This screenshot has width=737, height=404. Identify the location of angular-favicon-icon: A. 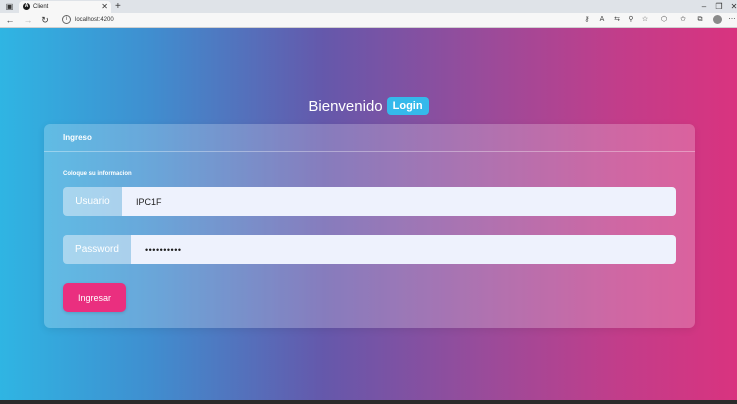
(26, 6).